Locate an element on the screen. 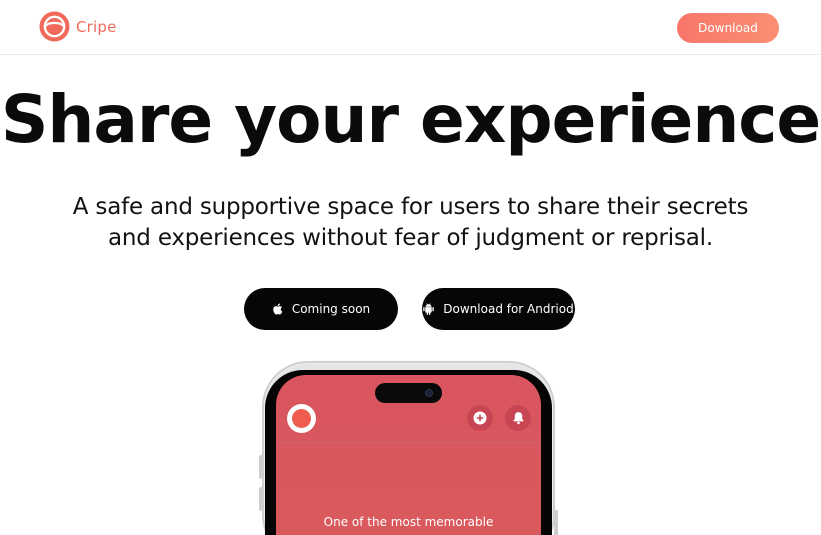 This screenshot has width=821, height=535. app-header-divider is located at coordinates (408, 442).